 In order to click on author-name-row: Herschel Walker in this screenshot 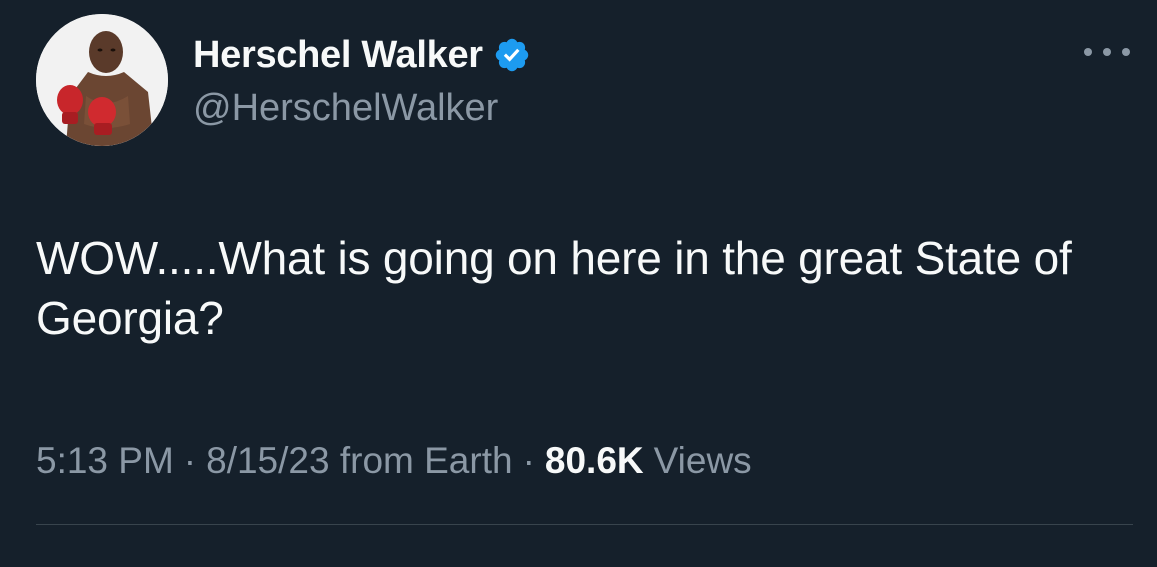, I will do `click(362, 55)`.